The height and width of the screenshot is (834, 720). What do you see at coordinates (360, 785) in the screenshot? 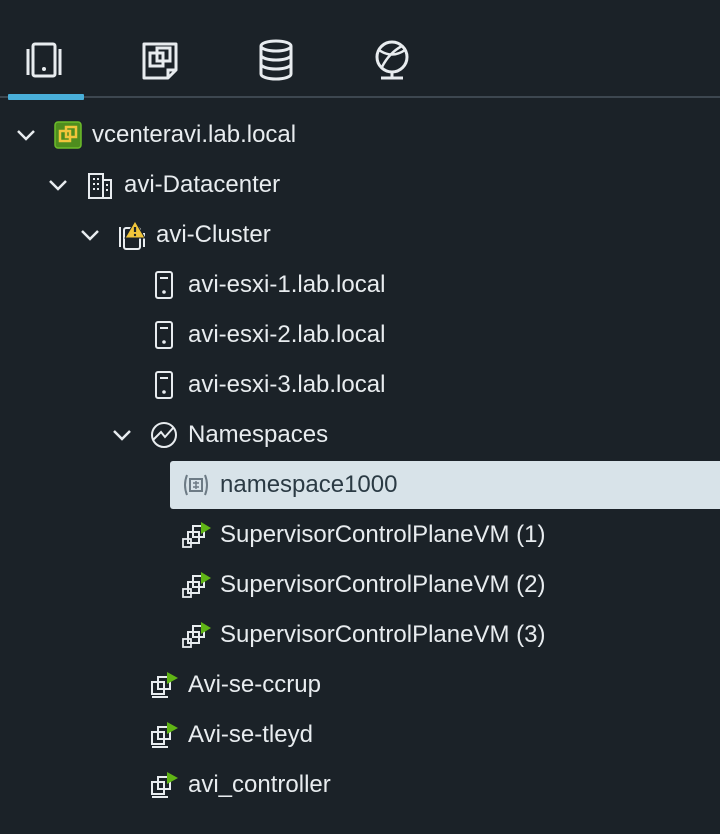
I see `tree-node-vm: avi_controller` at bounding box center [360, 785].